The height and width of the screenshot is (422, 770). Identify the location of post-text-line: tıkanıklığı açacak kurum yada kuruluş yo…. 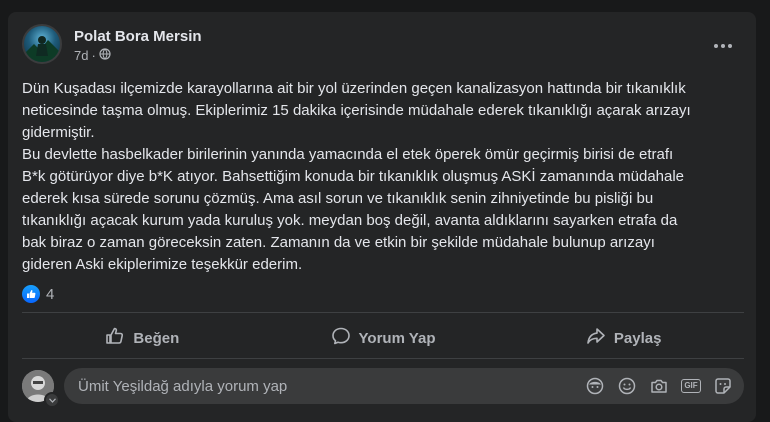
(350, 220).